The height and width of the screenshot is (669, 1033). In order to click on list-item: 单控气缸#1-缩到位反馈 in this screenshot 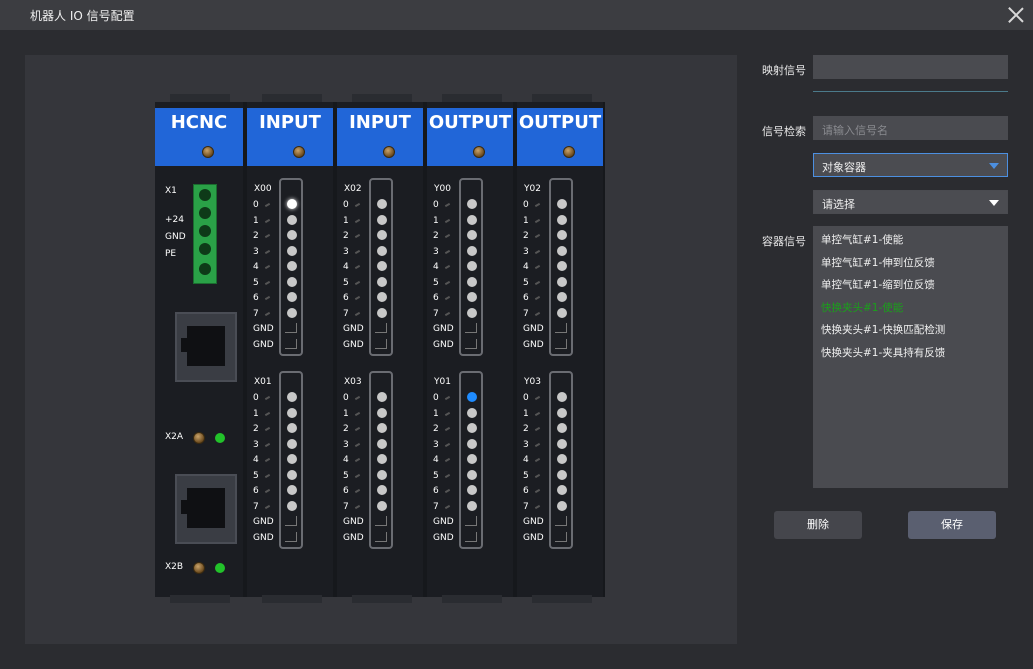, I will do `click(914, 285)`.